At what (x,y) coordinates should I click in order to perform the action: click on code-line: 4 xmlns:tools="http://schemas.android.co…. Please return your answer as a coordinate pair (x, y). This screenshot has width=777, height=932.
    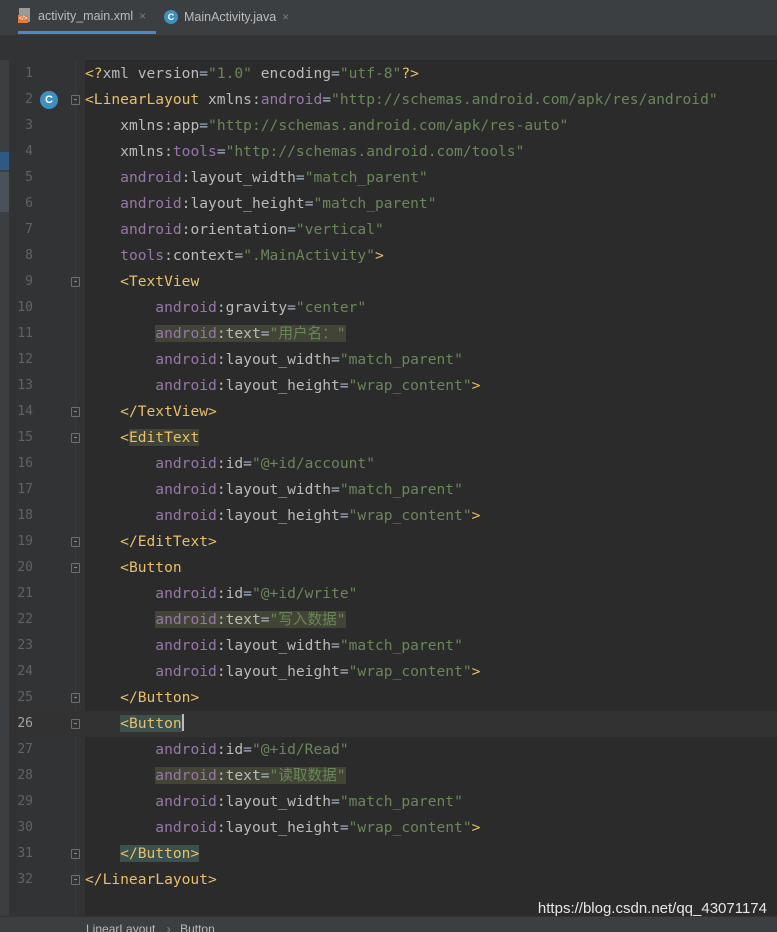
    Looking at the image, I should click on (393, 152).